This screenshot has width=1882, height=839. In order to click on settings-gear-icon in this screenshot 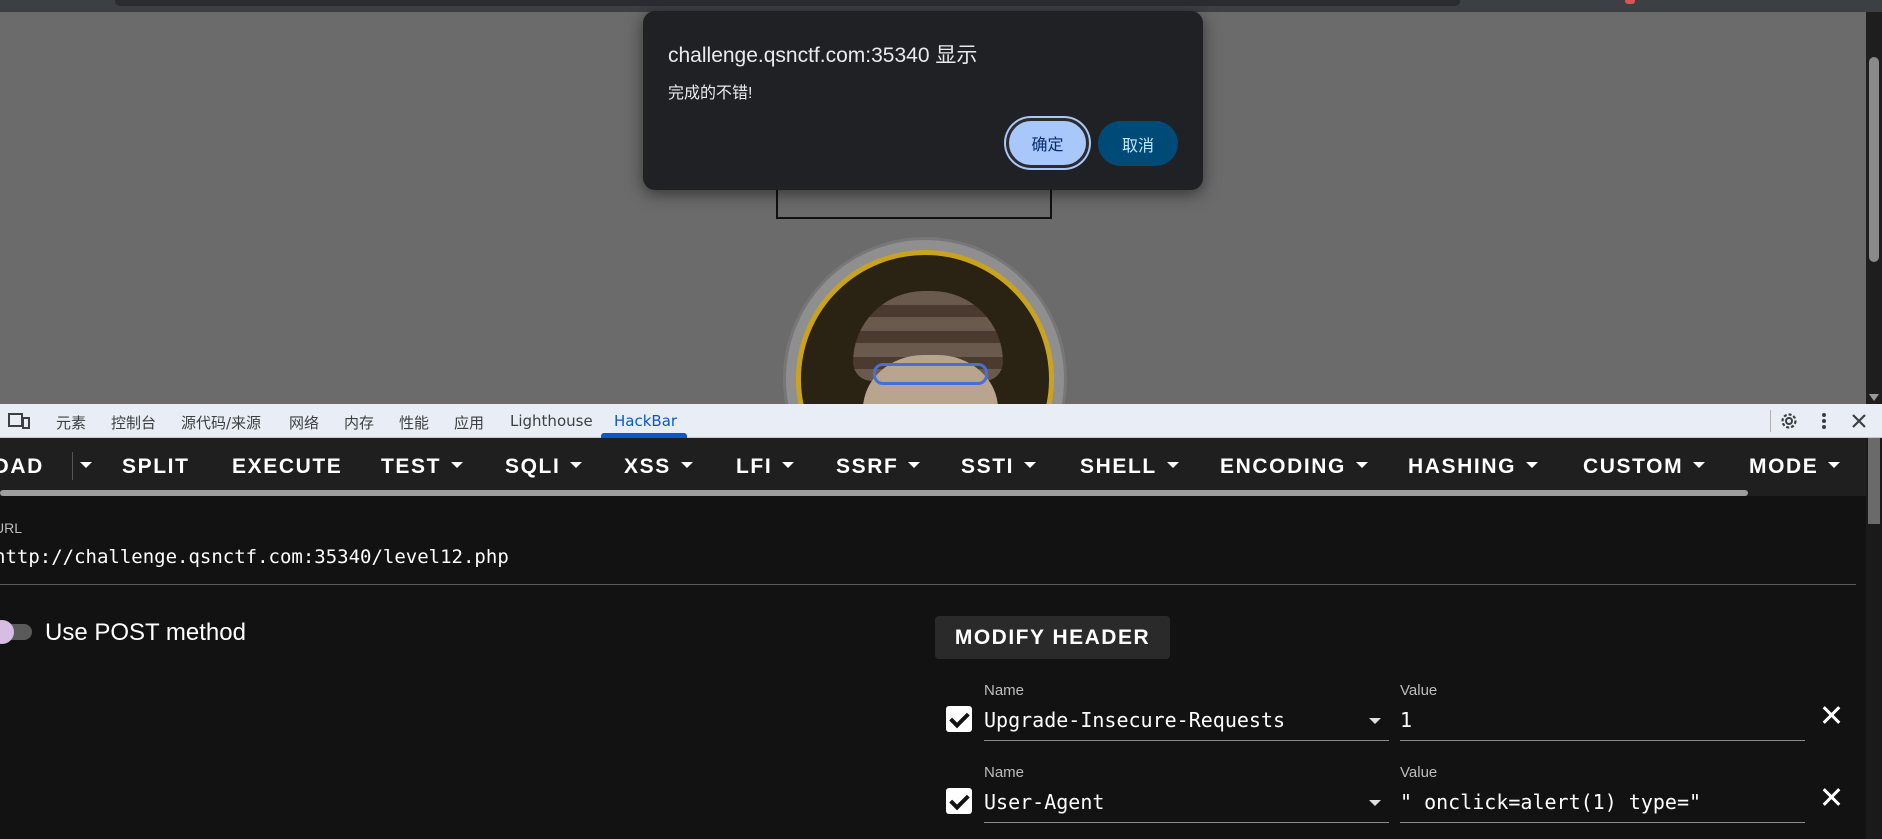, I will do `click(1789, 421)`.